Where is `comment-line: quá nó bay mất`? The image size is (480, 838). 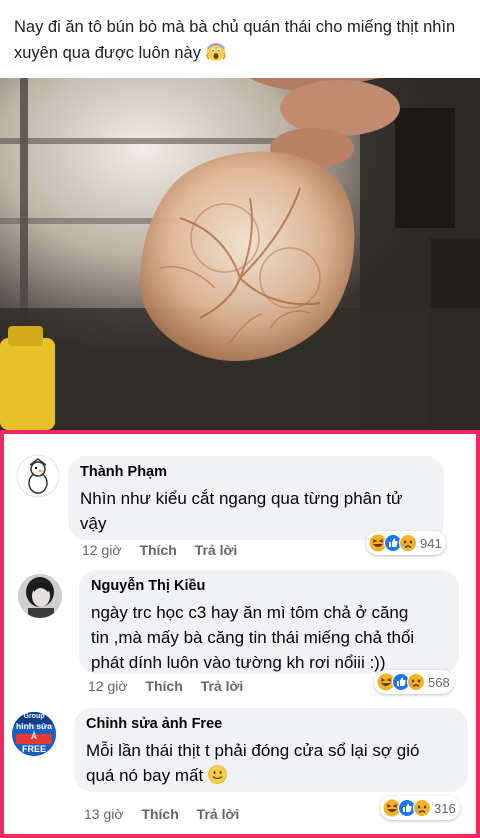
comment-line: quá nó bay mất is located at coordinates (252, 775).